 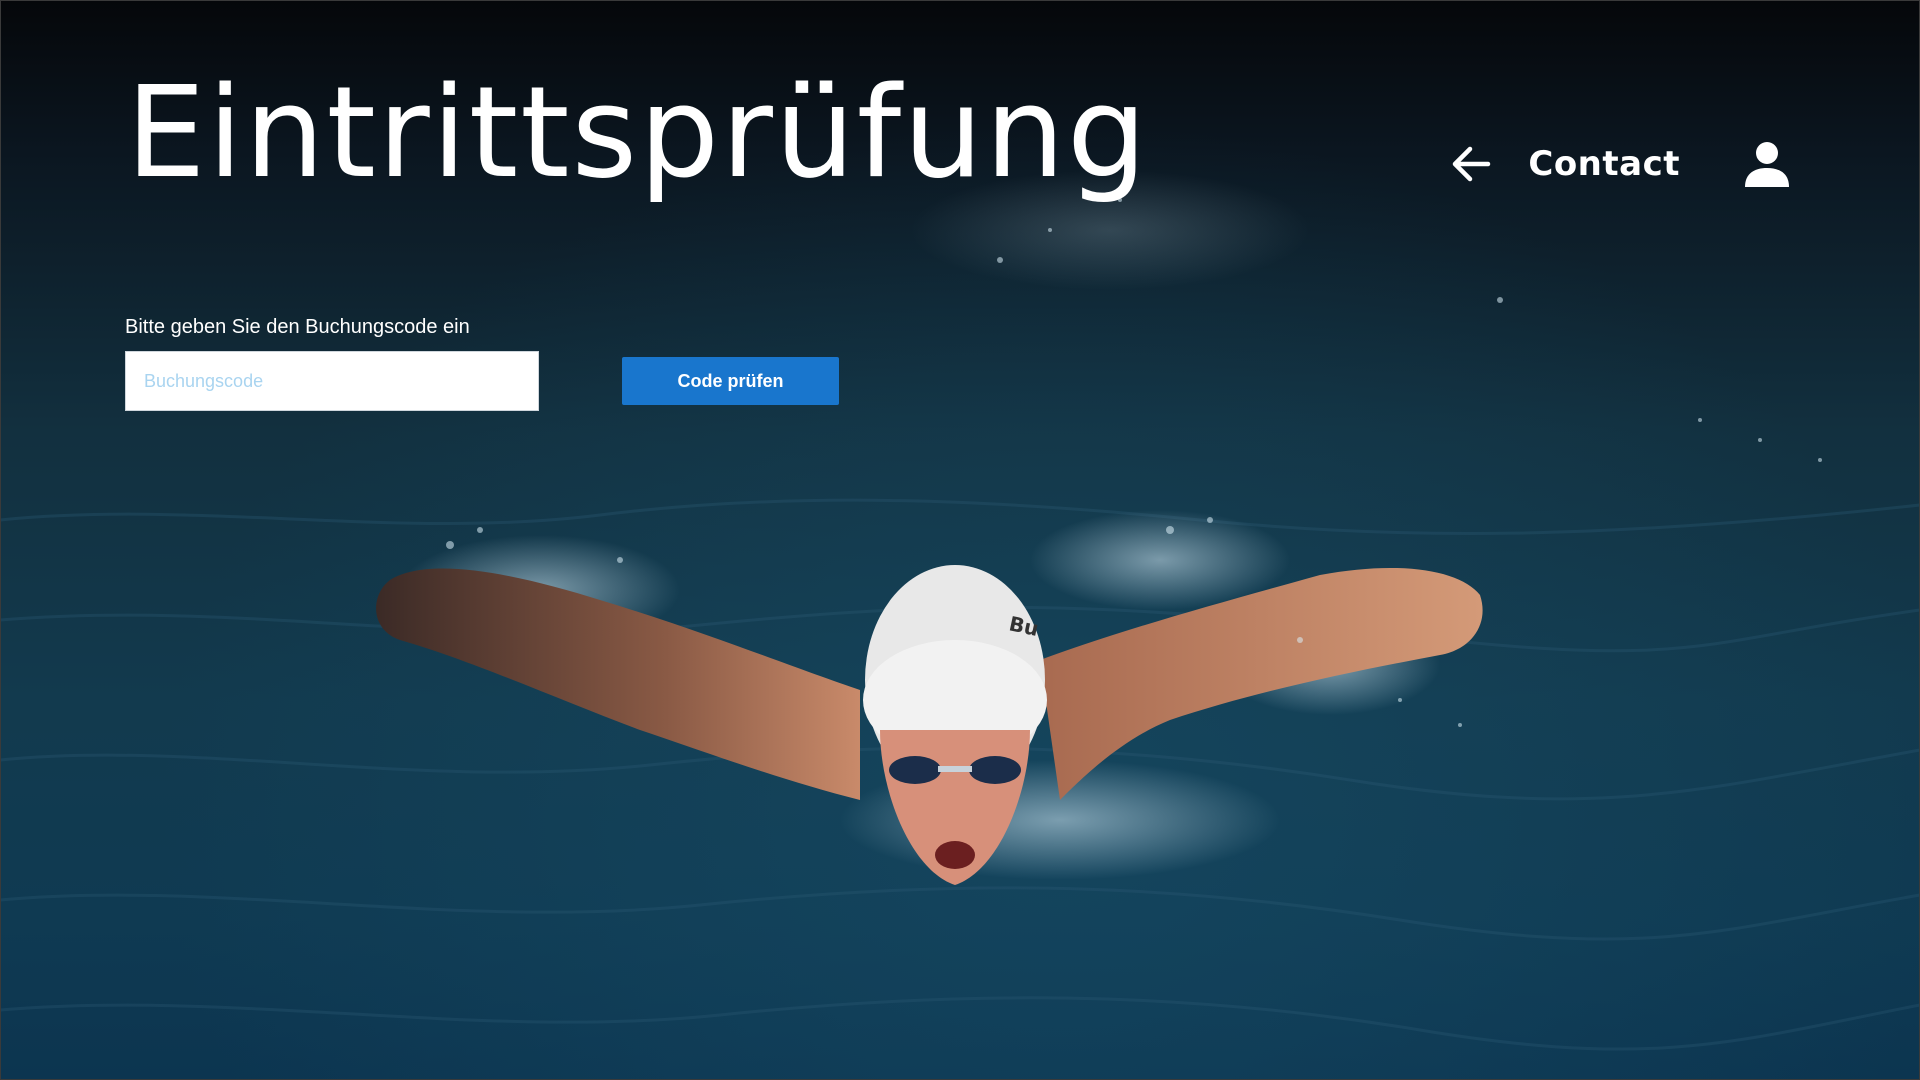 What do you see at coordinates (297, 327) in the screenshot?
I see `booking-code-label: Bitte geben Sie den Buchungscode ein` at bounding box center [297, 327].